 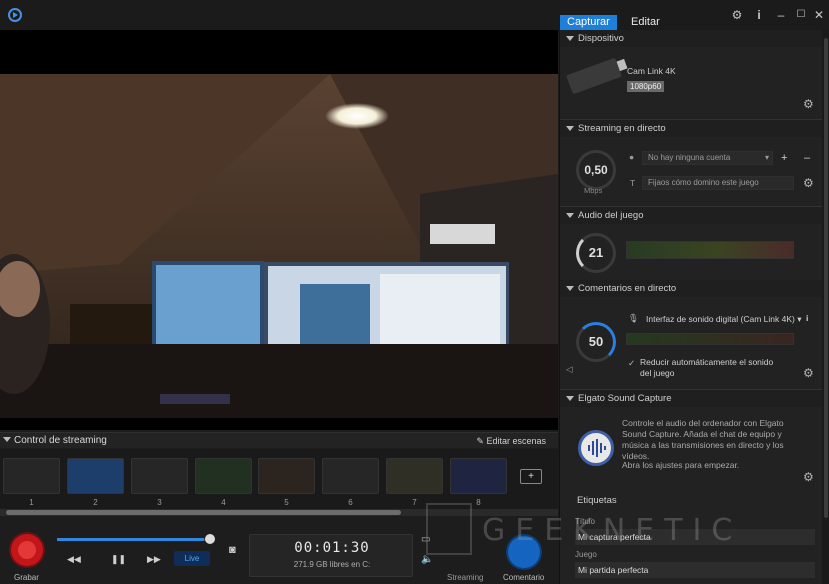 I want to click on pause-icon: ❚❚, so click(x=118, y=559).